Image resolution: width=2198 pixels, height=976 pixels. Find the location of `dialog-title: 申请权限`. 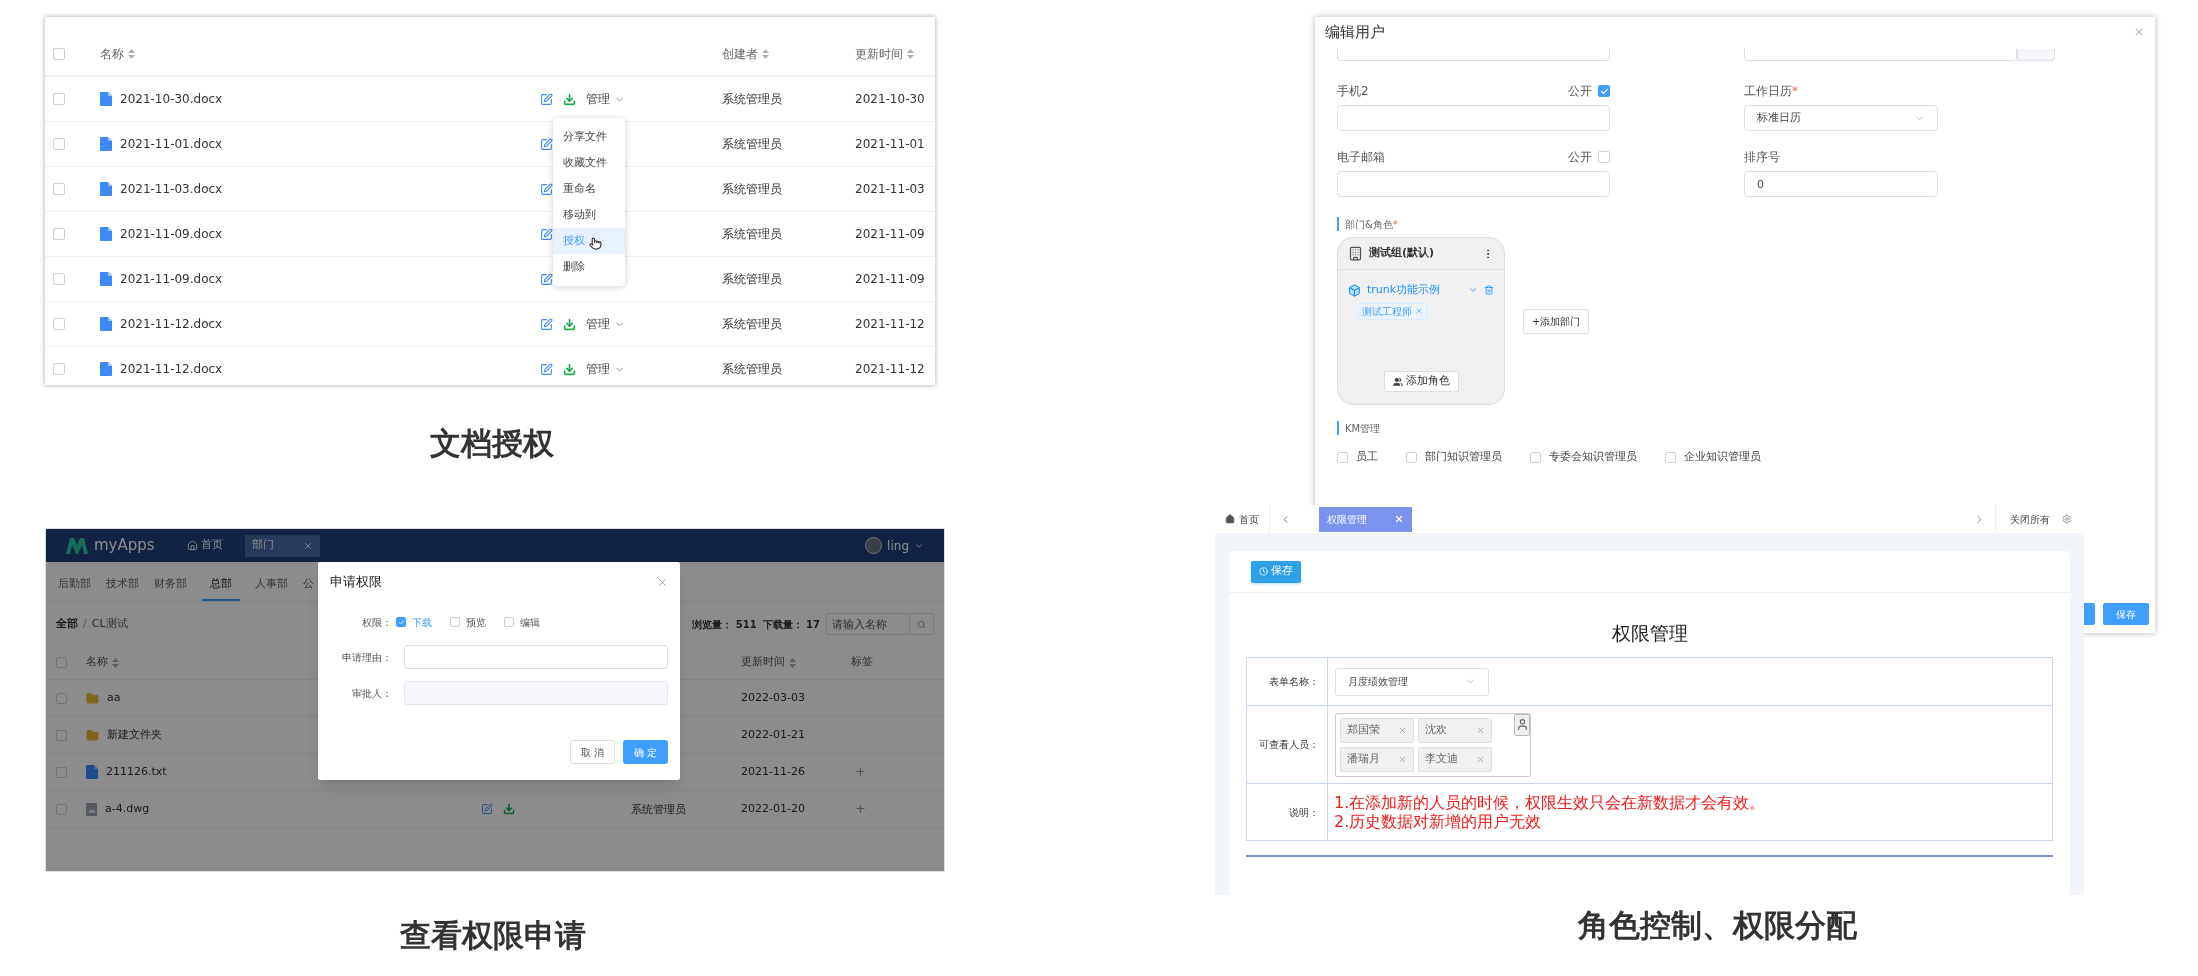

dialog-title: 申请权限 is located at coordinates (356, 582).